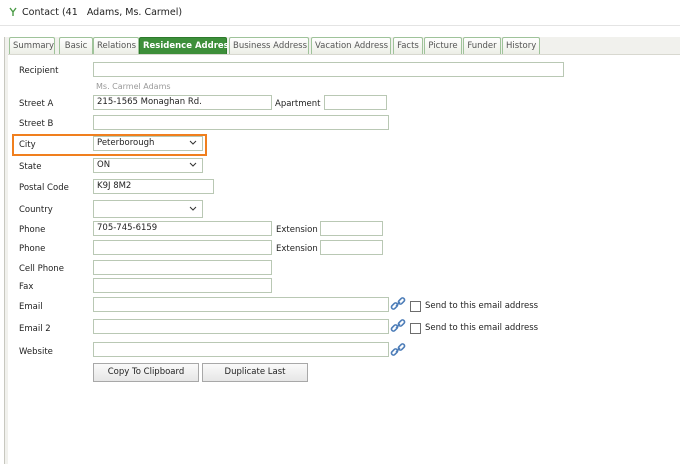 The width and height of the screenshot is (680, 464). What do you see at coordinates (36, 104) in the screenshot?
I see `street-a-label: Street A` at bounding box center [36, 104].